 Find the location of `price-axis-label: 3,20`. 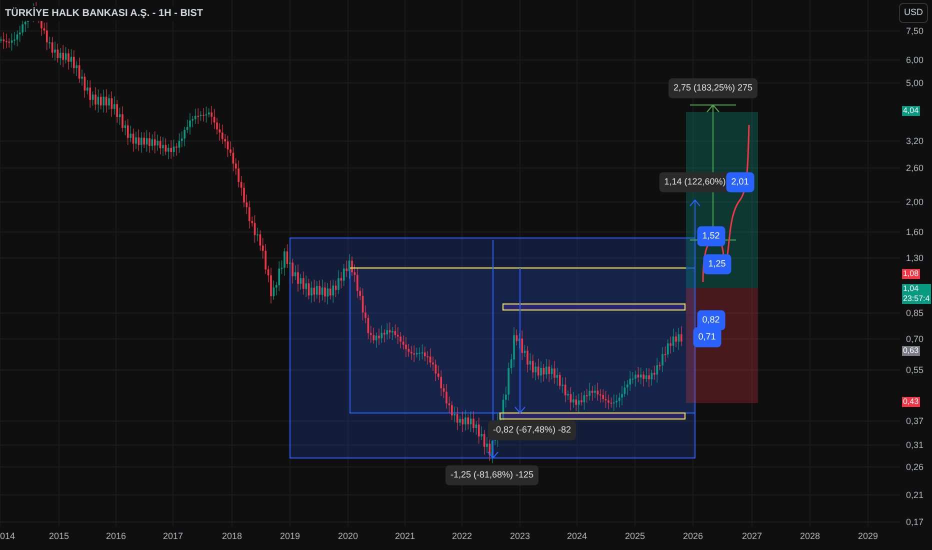

price-axis-label: 3,20 is located at coordinates (915, 141).